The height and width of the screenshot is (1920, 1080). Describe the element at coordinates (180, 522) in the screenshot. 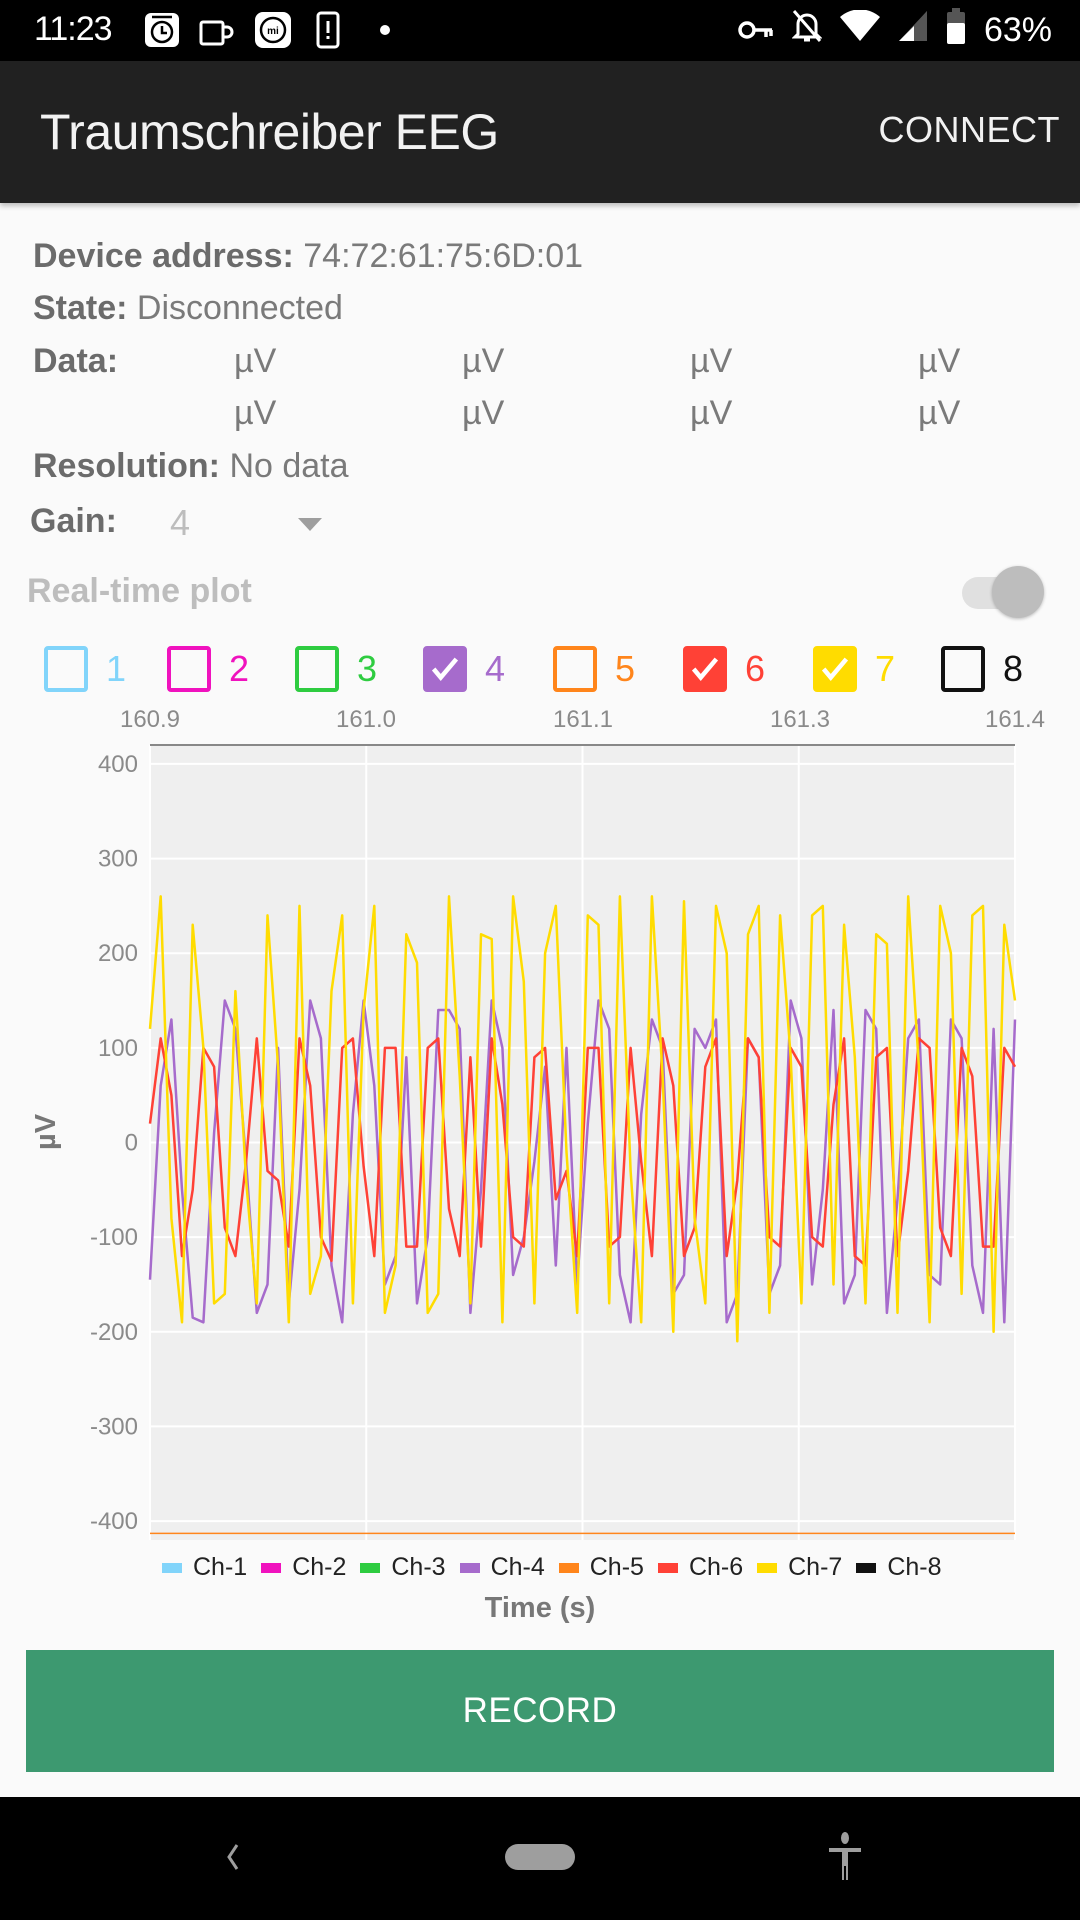

I see `gain-value: 4` at that location.